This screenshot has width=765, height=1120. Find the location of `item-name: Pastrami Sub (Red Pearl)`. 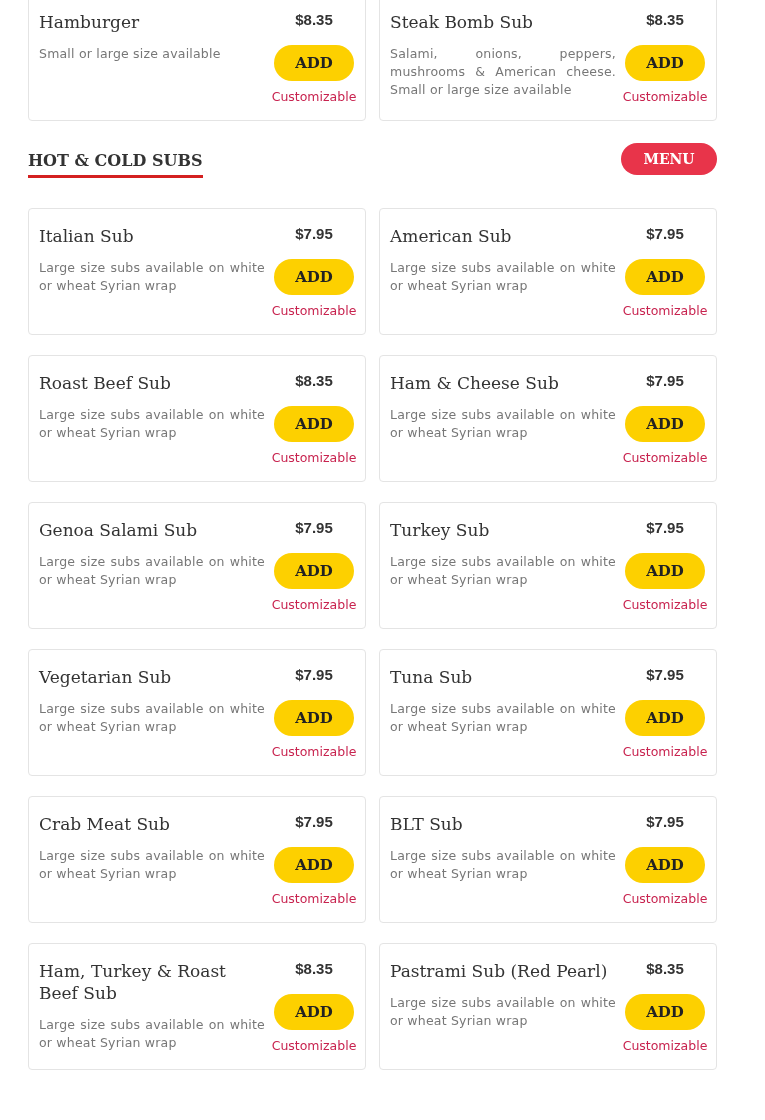

item-name: Pastrami Sub (Red Pearl) is located at coordinates (499, 971).